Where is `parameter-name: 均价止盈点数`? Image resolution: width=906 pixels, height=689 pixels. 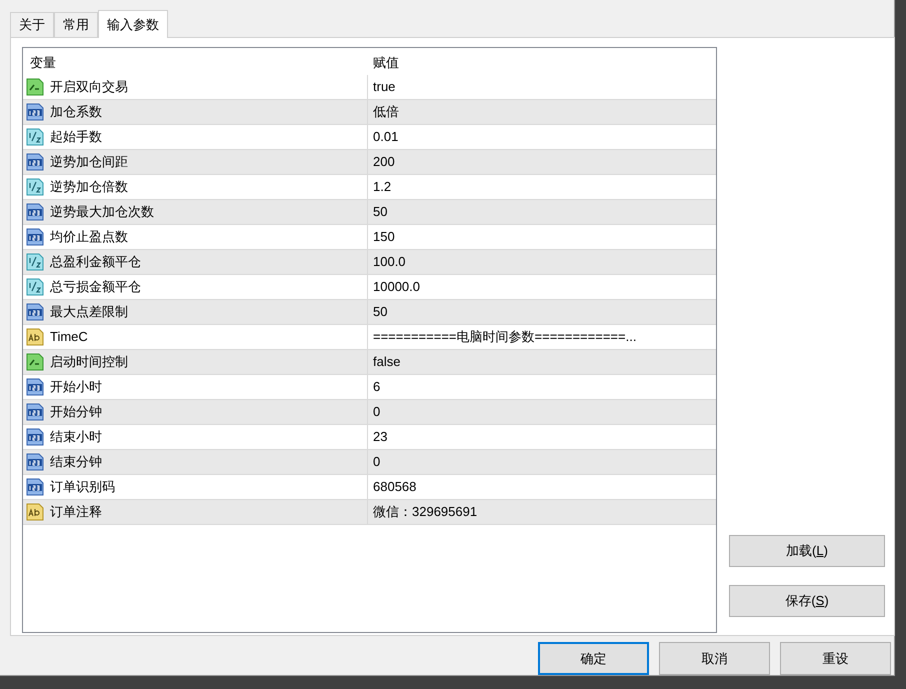 parameter-name: 均价止盈点数 is located at coordinates (89, 237).